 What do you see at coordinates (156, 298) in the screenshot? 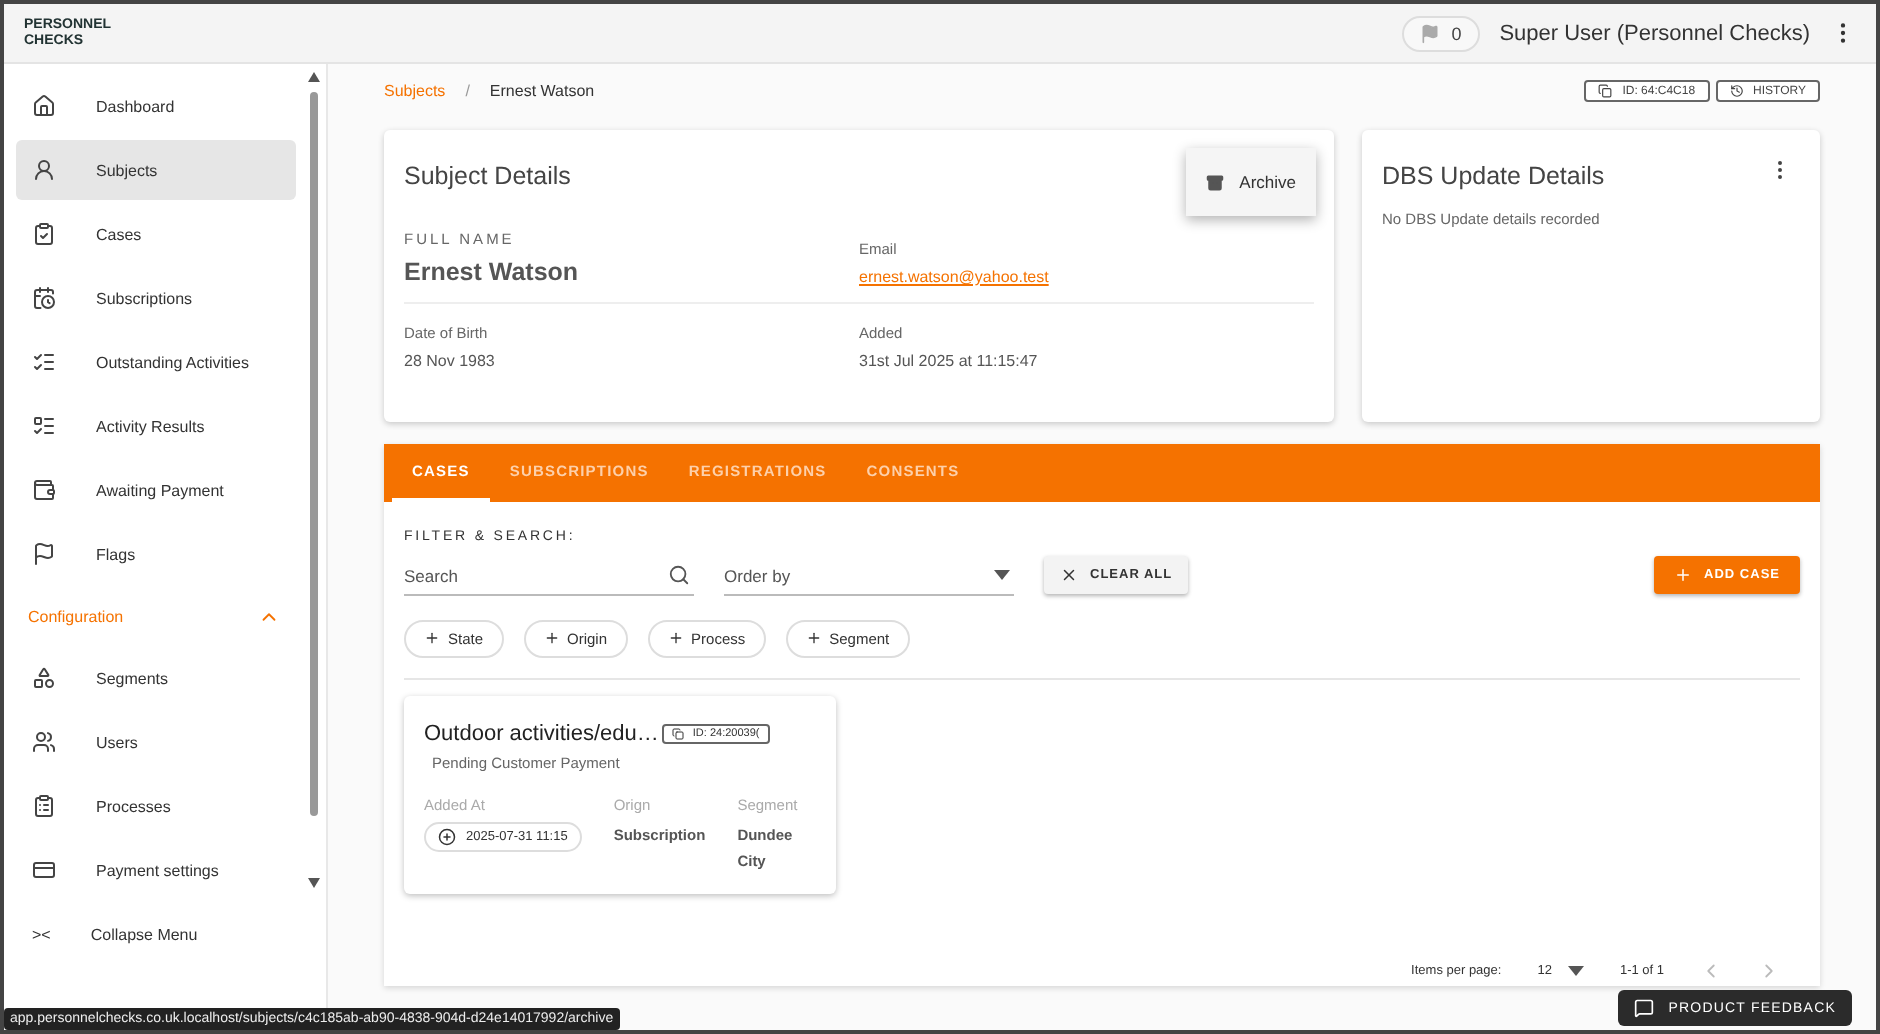
I see `sidebar-item: Subscriptions` at bounding box center [156, 298].